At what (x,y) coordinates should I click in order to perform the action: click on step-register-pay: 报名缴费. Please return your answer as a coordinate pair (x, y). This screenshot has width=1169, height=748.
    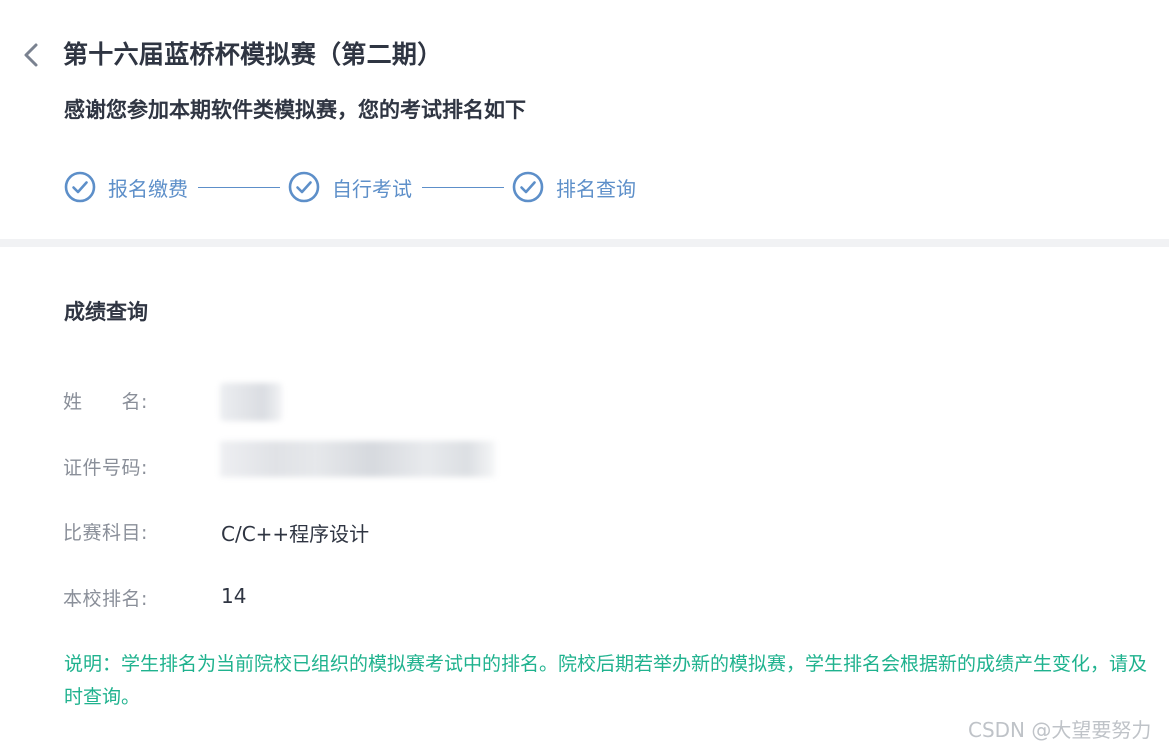
    Looking at the image, I should click on (126, 187).